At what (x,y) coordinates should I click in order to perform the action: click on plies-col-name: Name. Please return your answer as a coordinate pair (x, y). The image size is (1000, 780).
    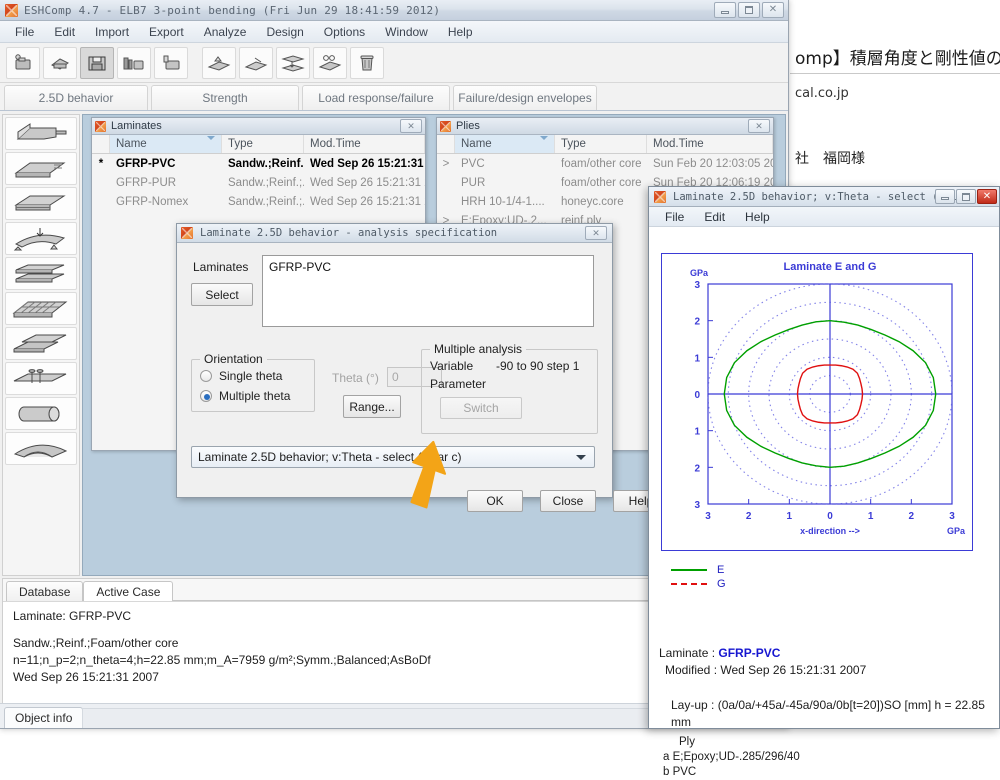
    Looking at the image, I should click on (505, 144).